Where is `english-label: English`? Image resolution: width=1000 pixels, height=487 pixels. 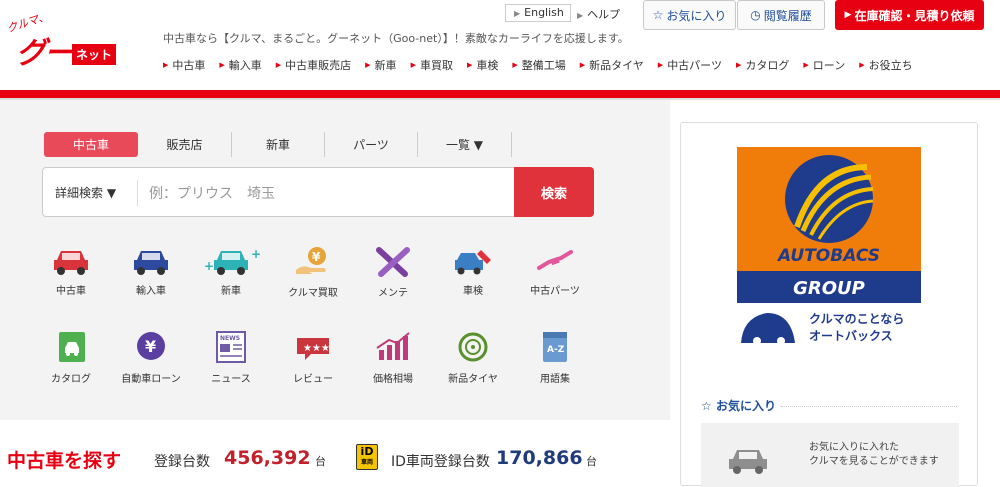
english-label: English is located at coordinates (544, 12).